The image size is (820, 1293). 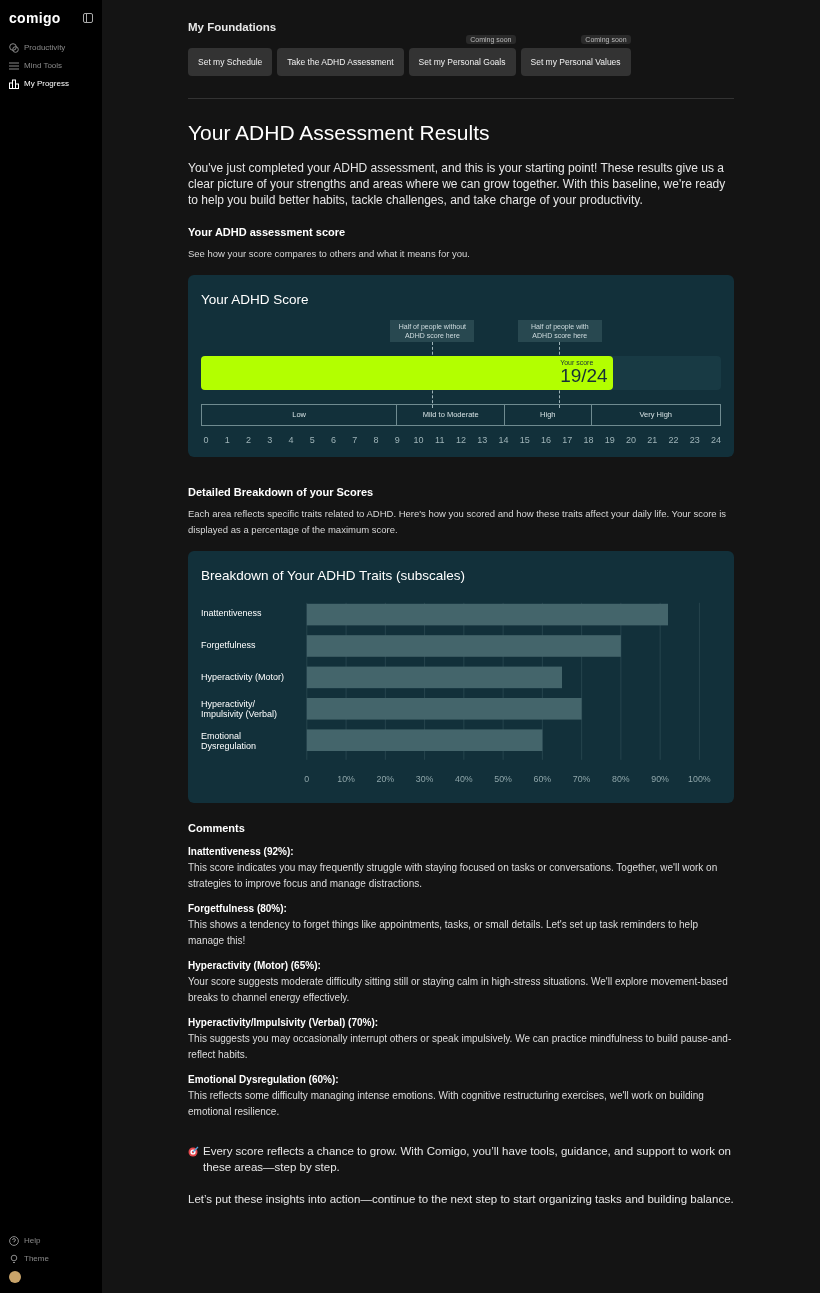 What do you see at coordinates (542, 779) in the screenshot?
I see `axis-tick-label: 60%` at bounding box center [542, 779].